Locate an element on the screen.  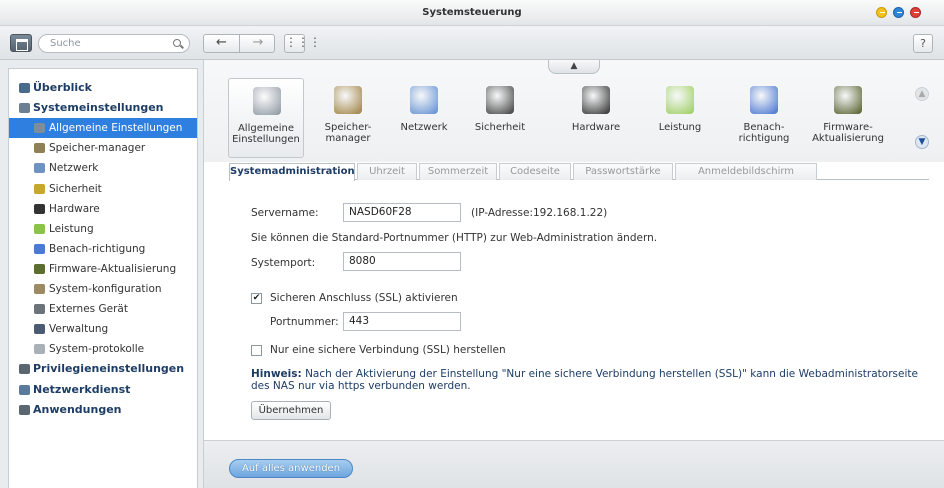
category-label: Sicherheit is located at coordinates (500, 127).